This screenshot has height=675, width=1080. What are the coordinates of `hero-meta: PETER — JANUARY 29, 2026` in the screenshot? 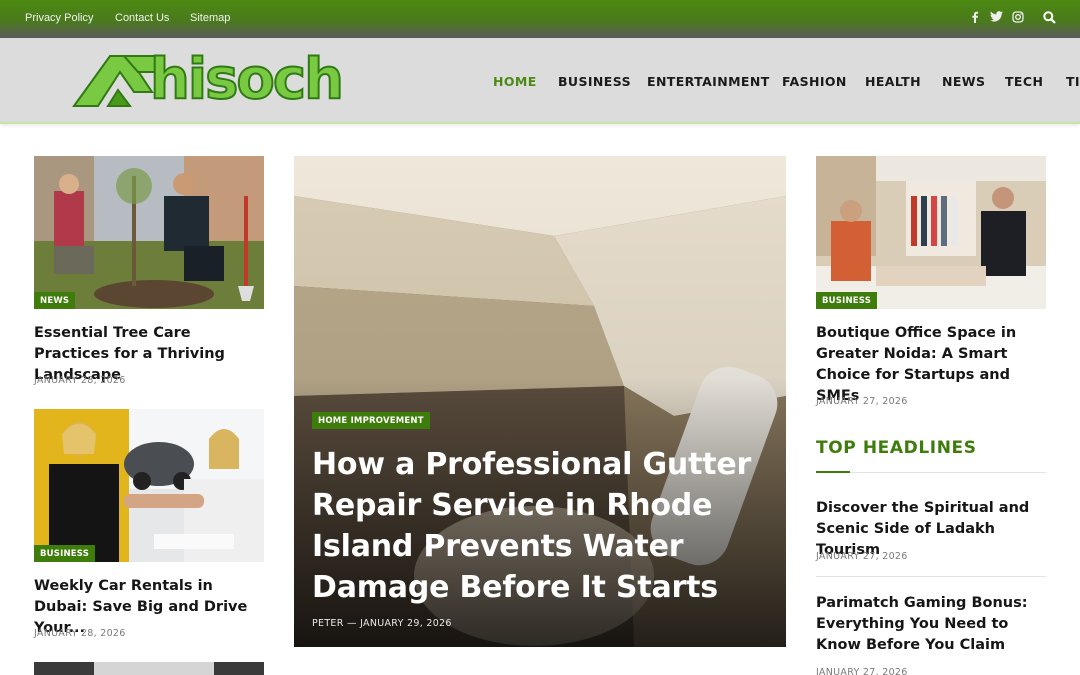 It's located at (382, 623).